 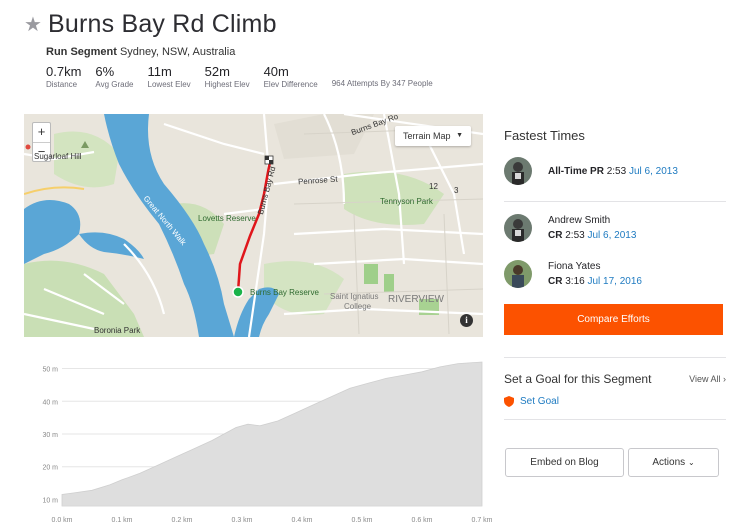 What do you see at coordinates (284, 292) in the screenshot?
I see `map-label-burns-bay-reserve: Burns Bay Reserve` at bounding box center [284, 292].